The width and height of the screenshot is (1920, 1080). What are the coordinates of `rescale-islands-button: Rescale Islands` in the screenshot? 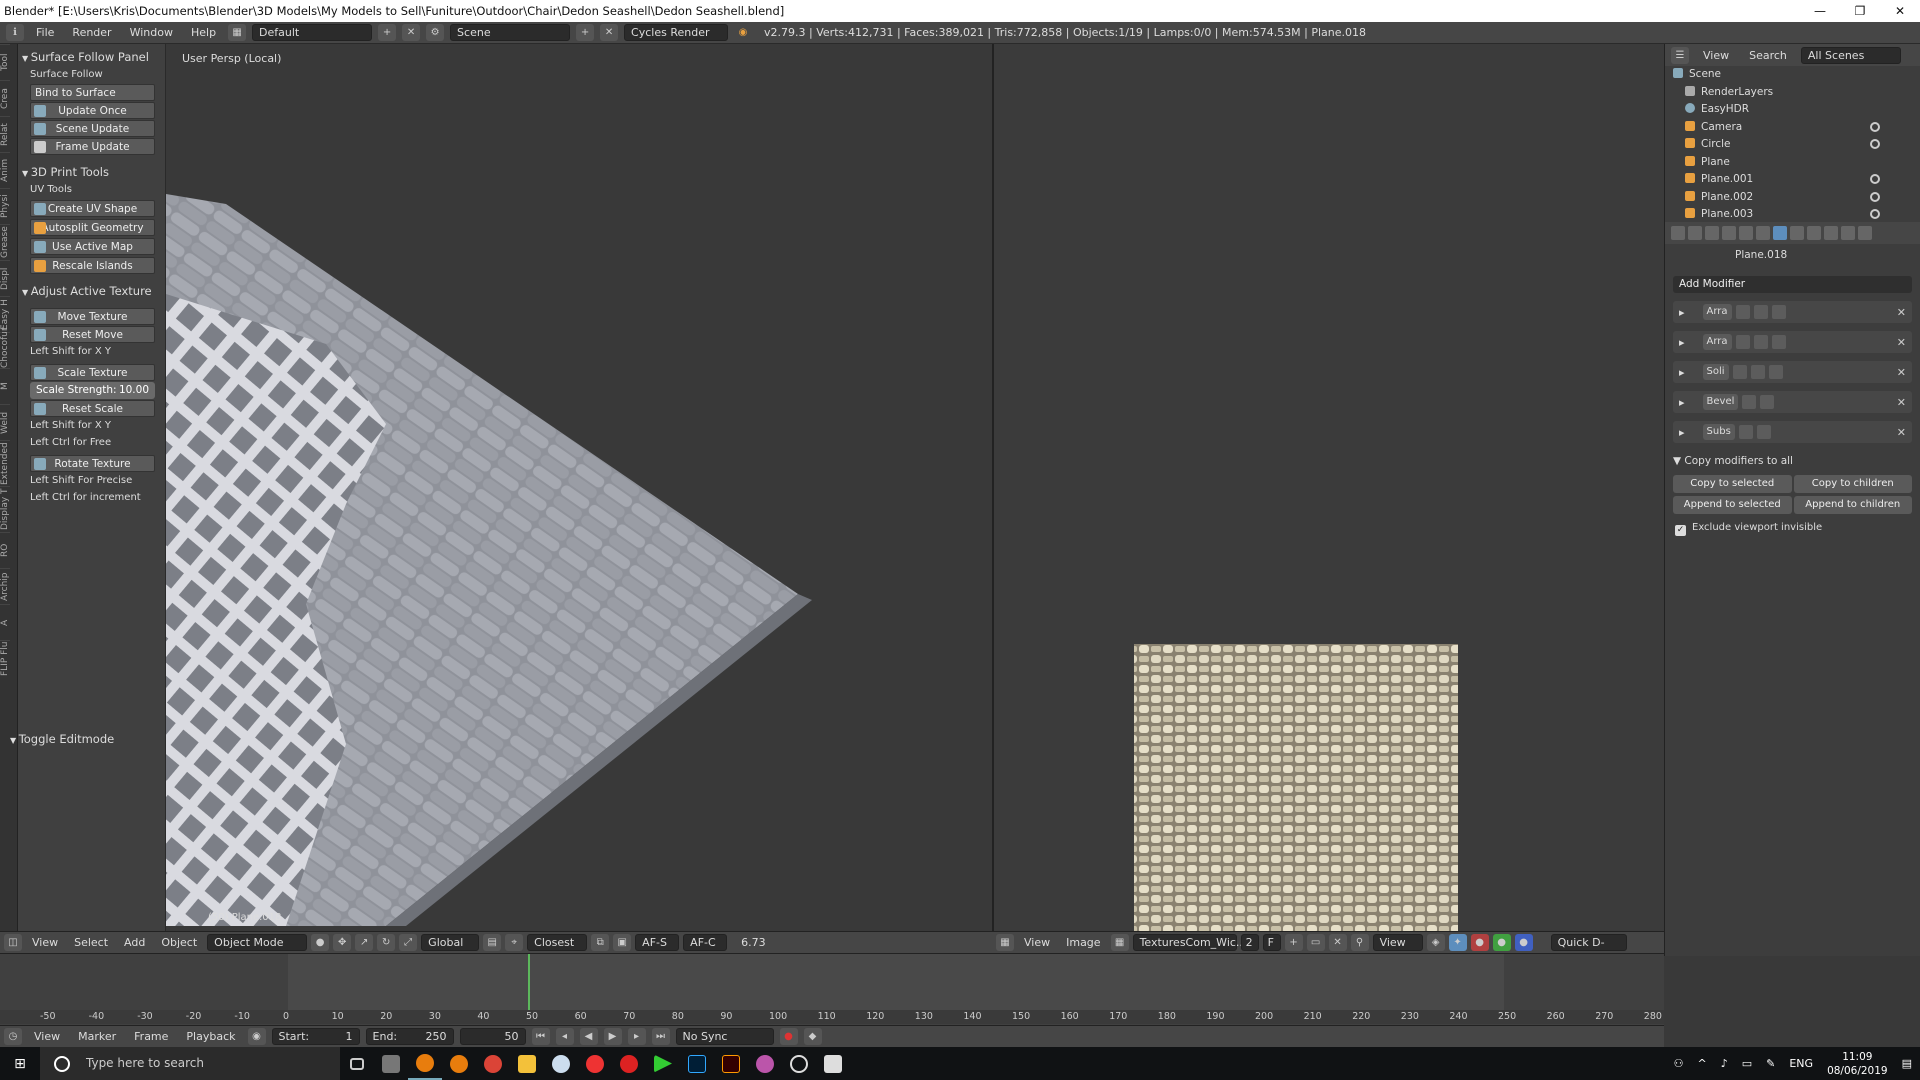 It's located at (92, 265).